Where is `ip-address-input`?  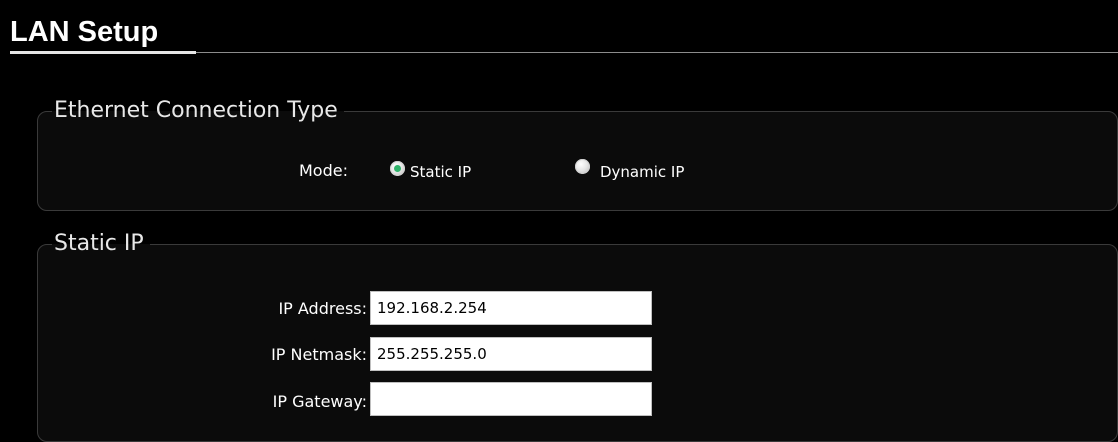
ip-address-input is located at coordinates (511, 308).